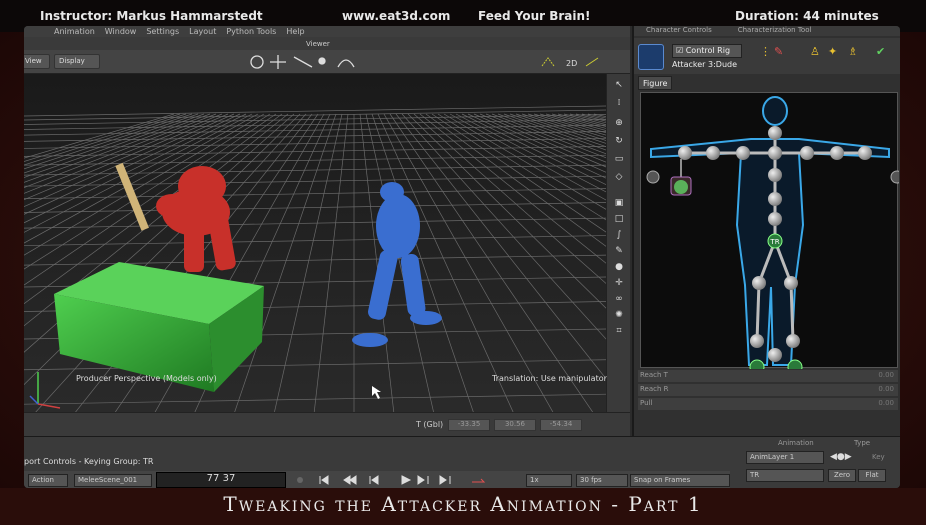 The image size is (926, 525). I want to click on record-icon, so click(300, 480).